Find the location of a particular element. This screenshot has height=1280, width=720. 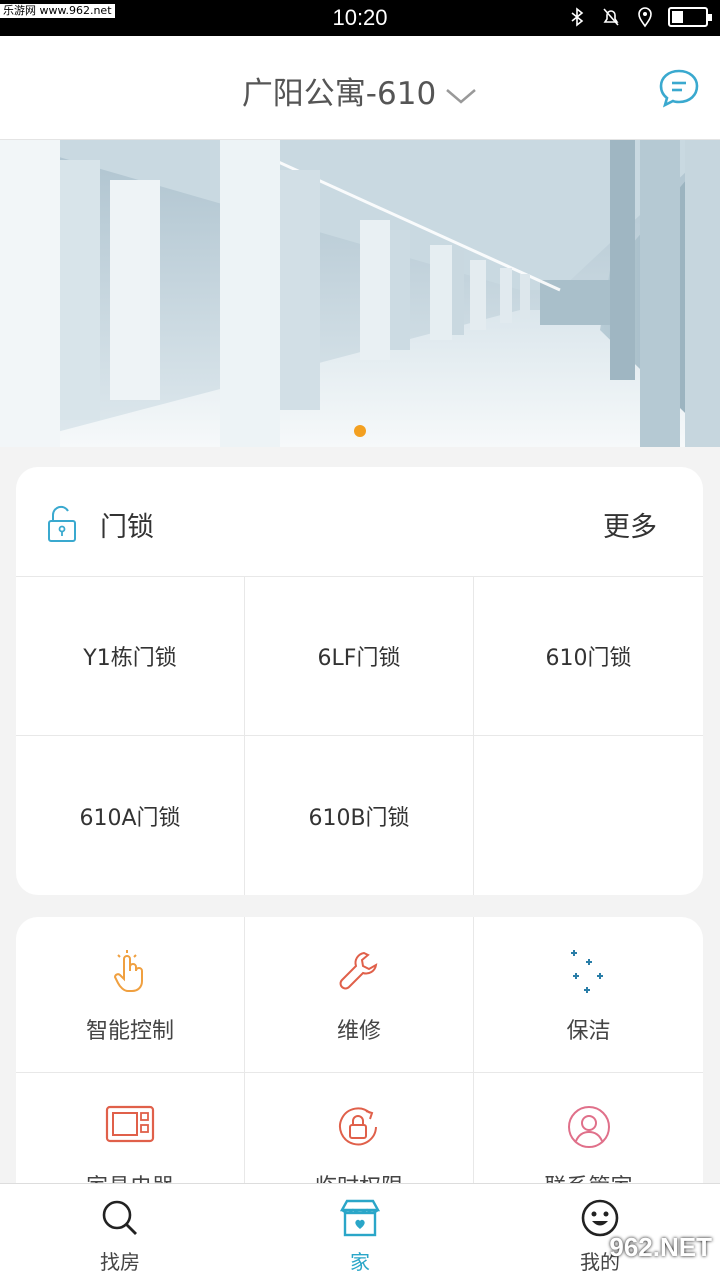

chevron-down-icon is located at coordinates (461, 96).